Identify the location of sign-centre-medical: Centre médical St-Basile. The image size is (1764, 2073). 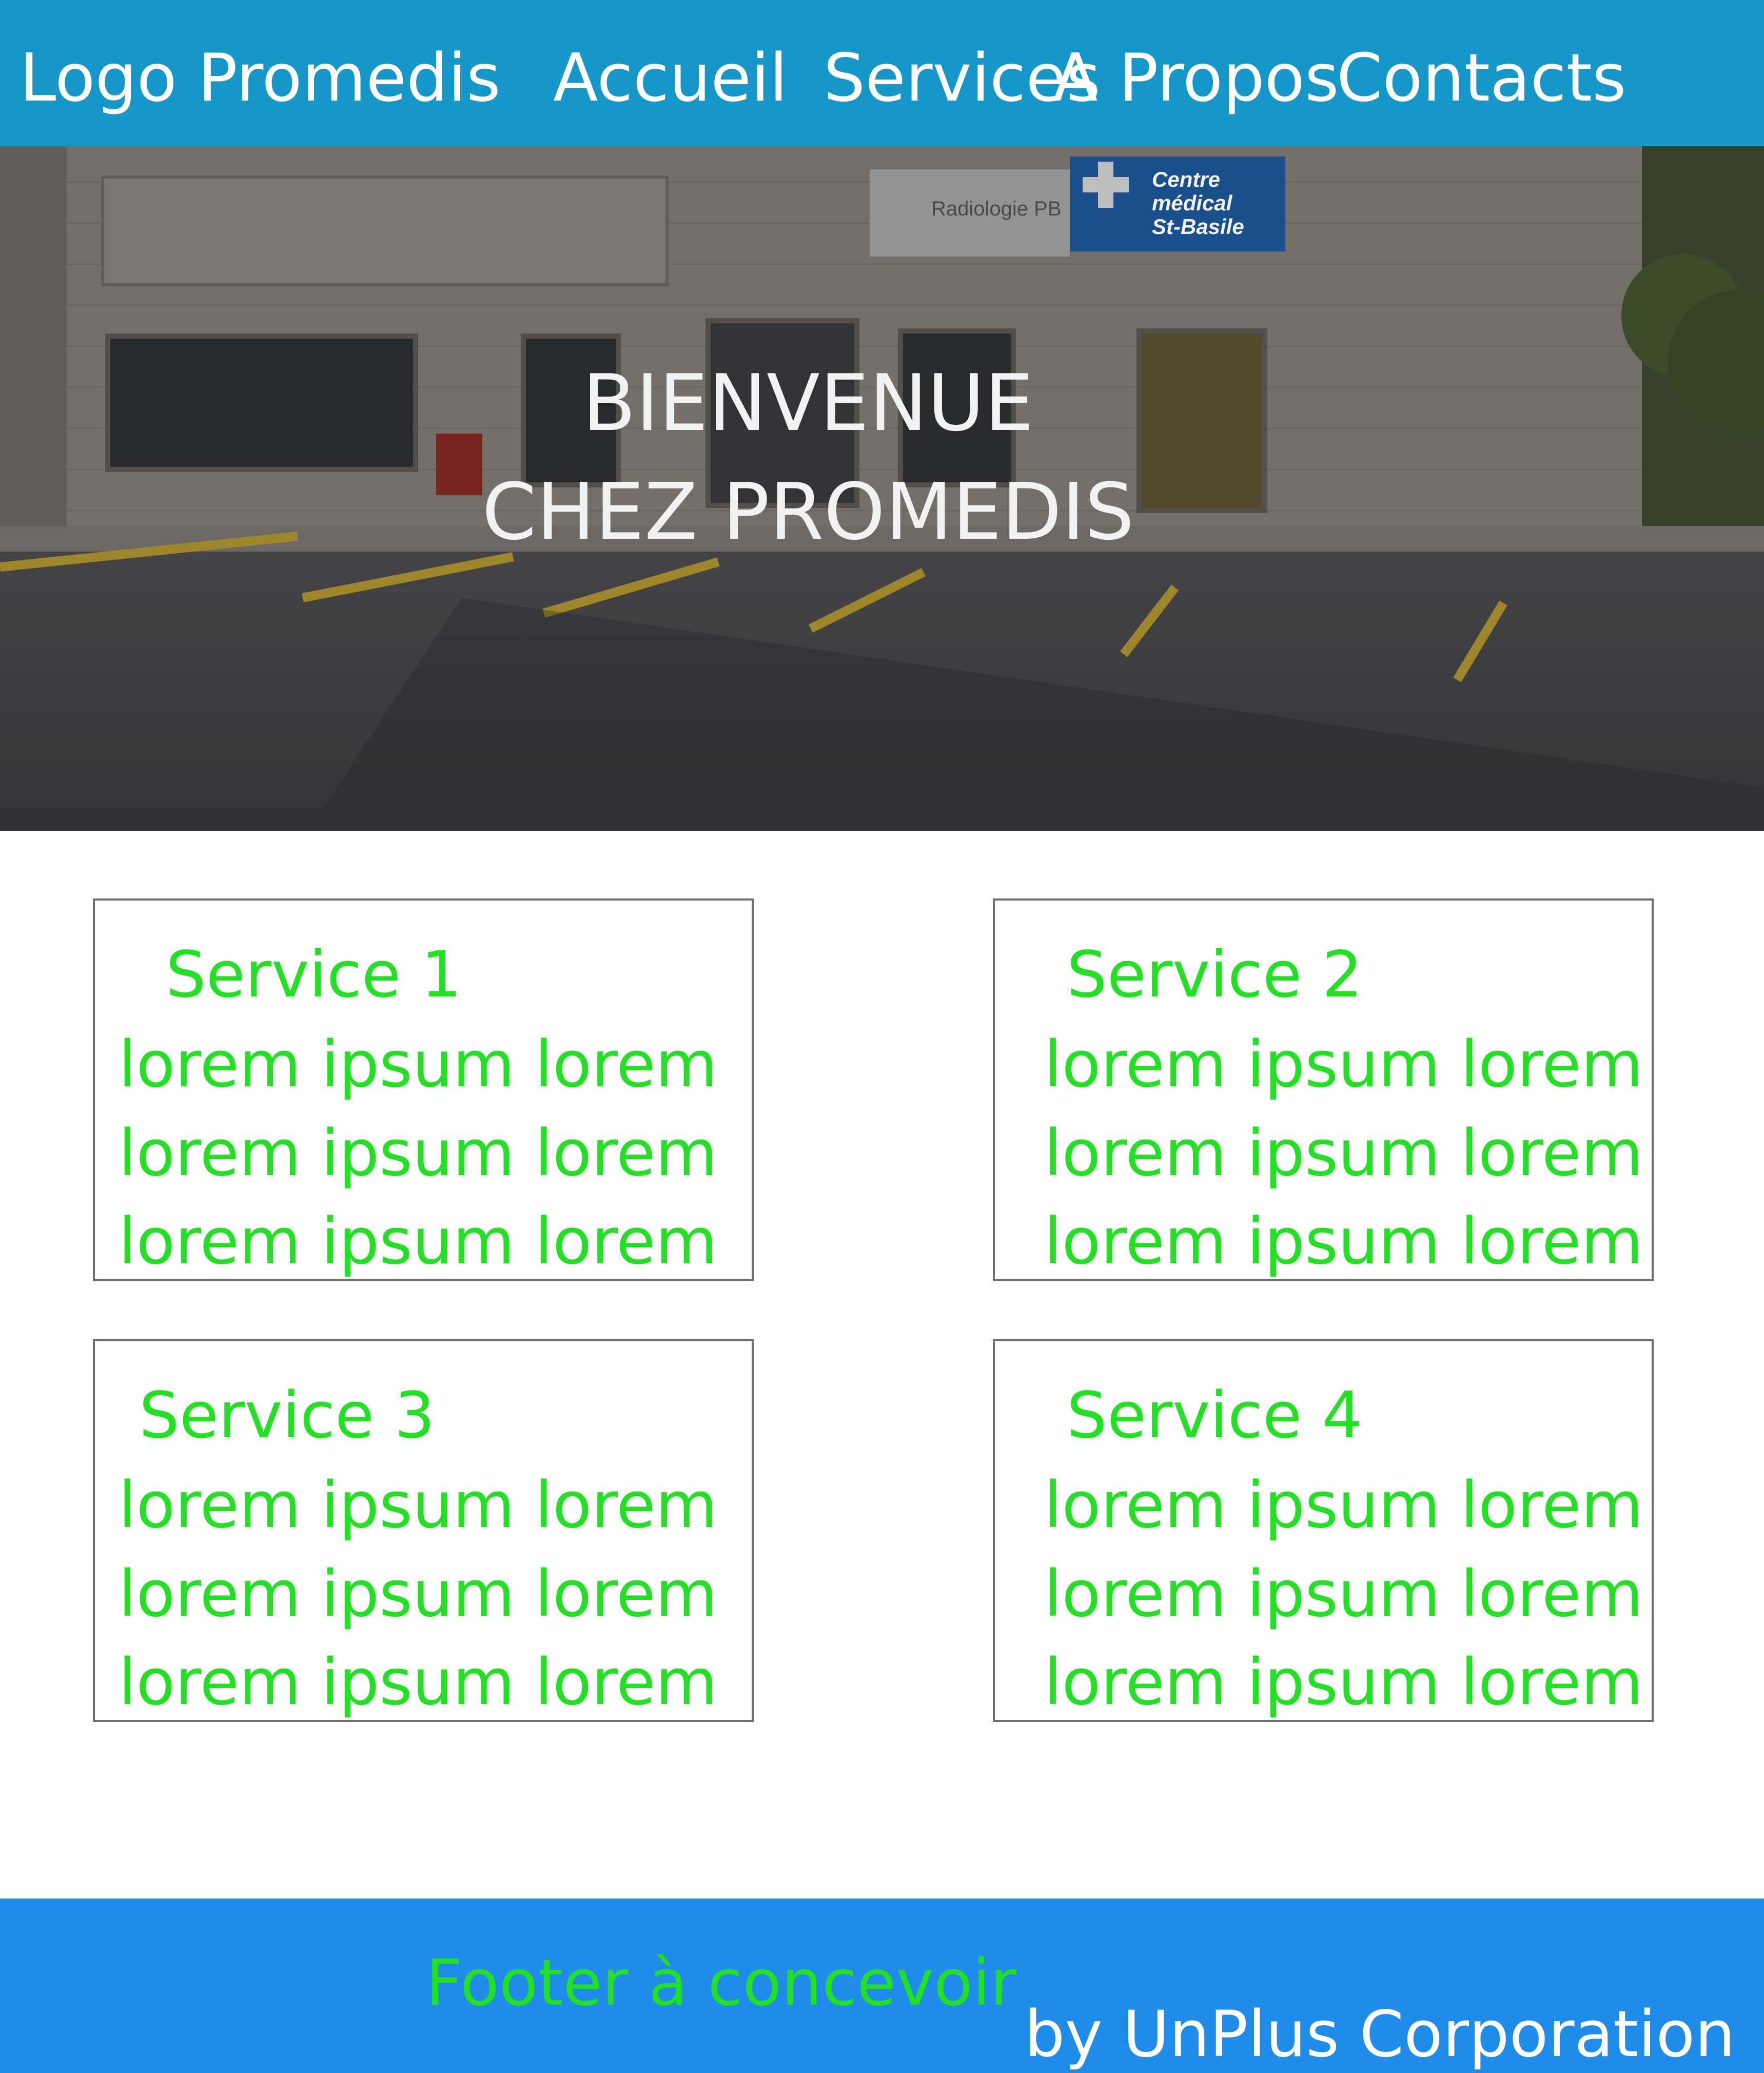
(1198, 203).